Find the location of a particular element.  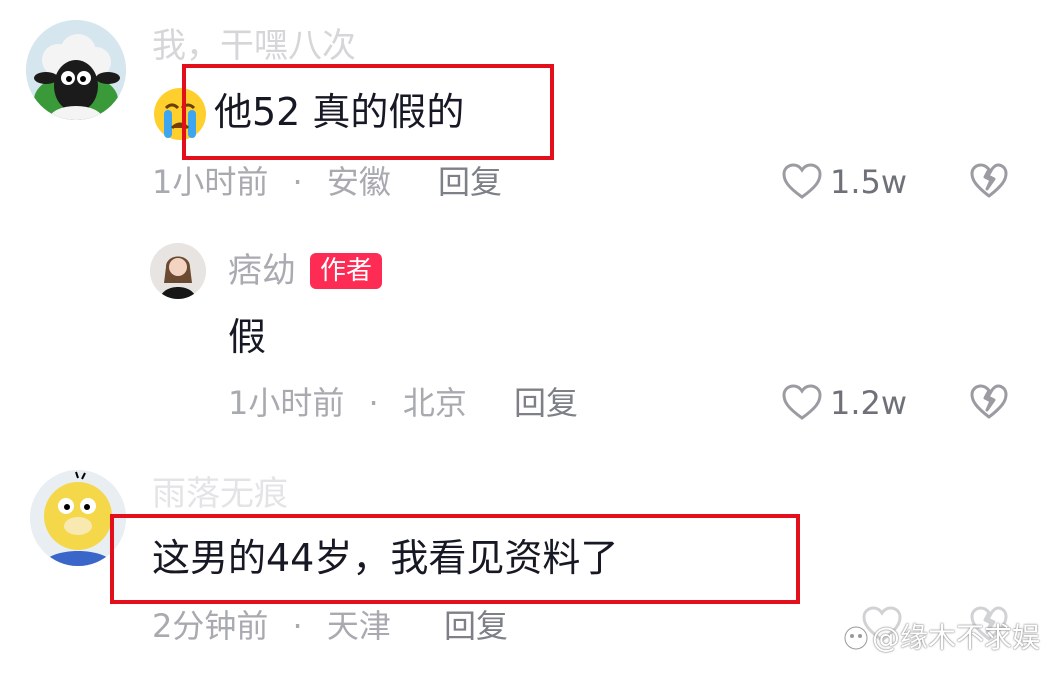

comment-username: 雨落无痕 is located at coordinates (220, 494).